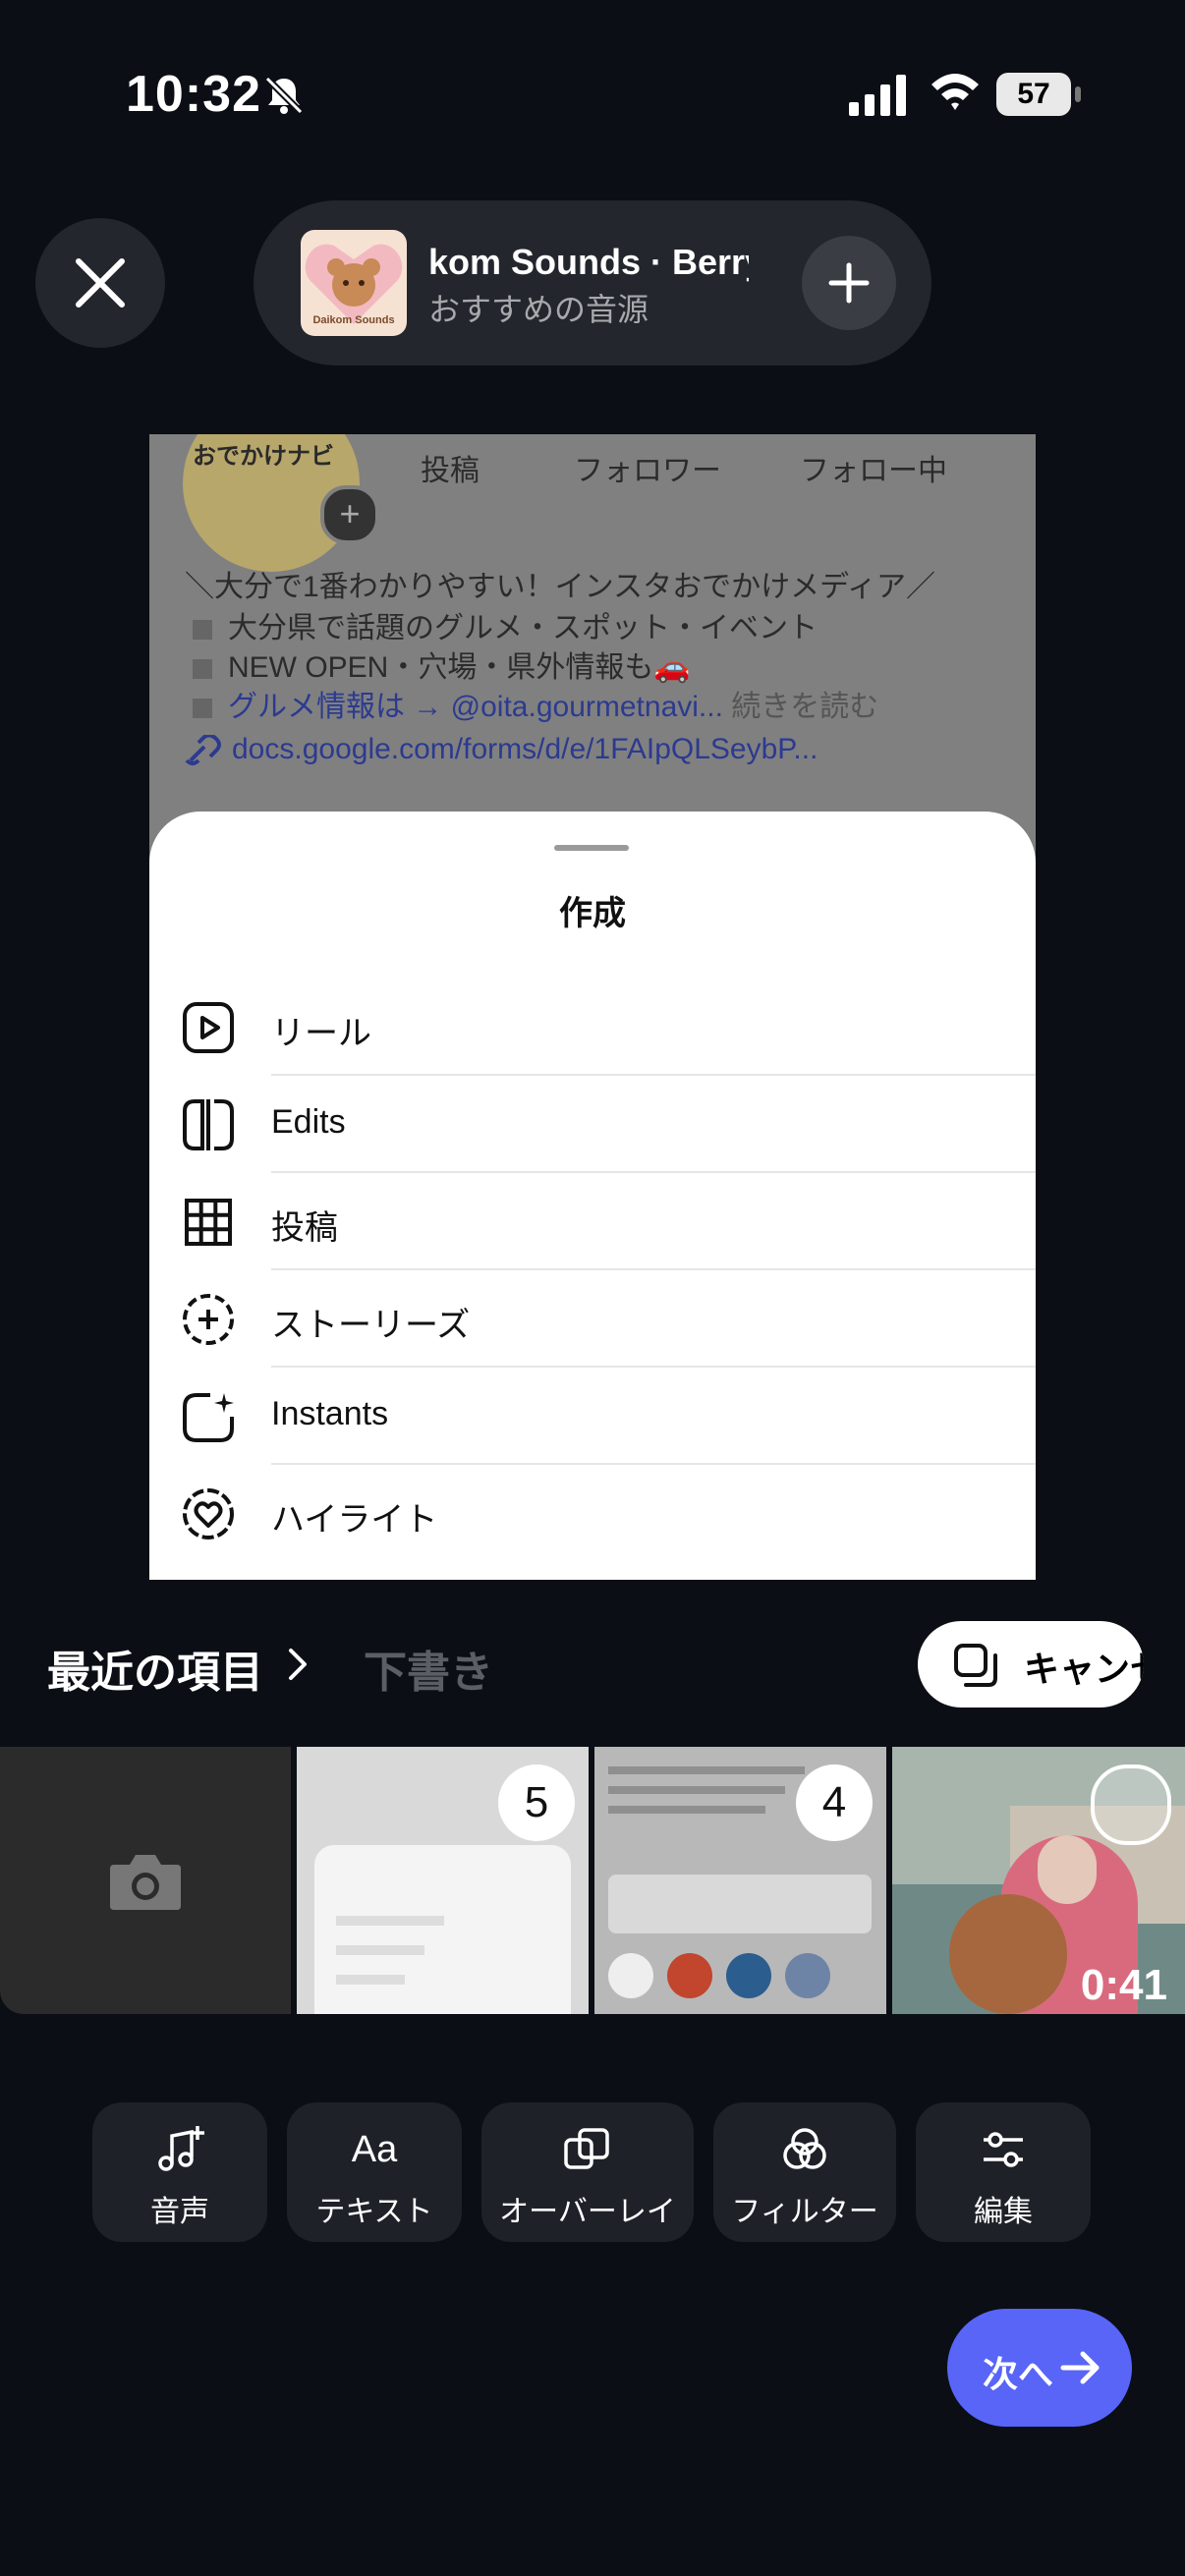  What do you see at coordinates (155, 1668) in the screenshot?
I see `recent-items-tab: 最近の項目` at bounding box center [155, 1668].